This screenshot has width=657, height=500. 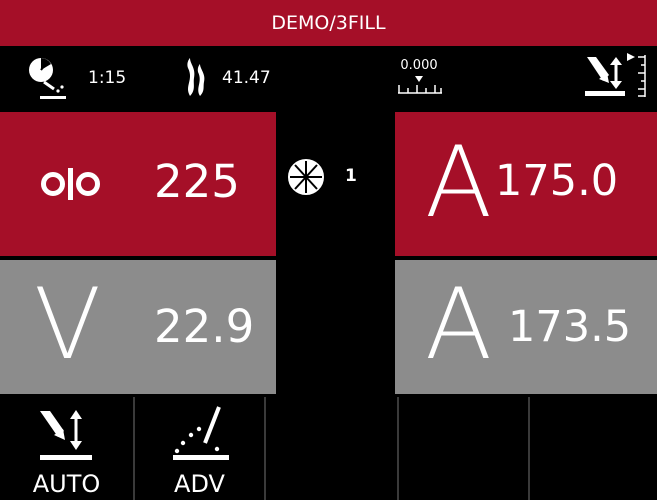 I want to click on auto-wire-icon, so click(x=67, y=435).